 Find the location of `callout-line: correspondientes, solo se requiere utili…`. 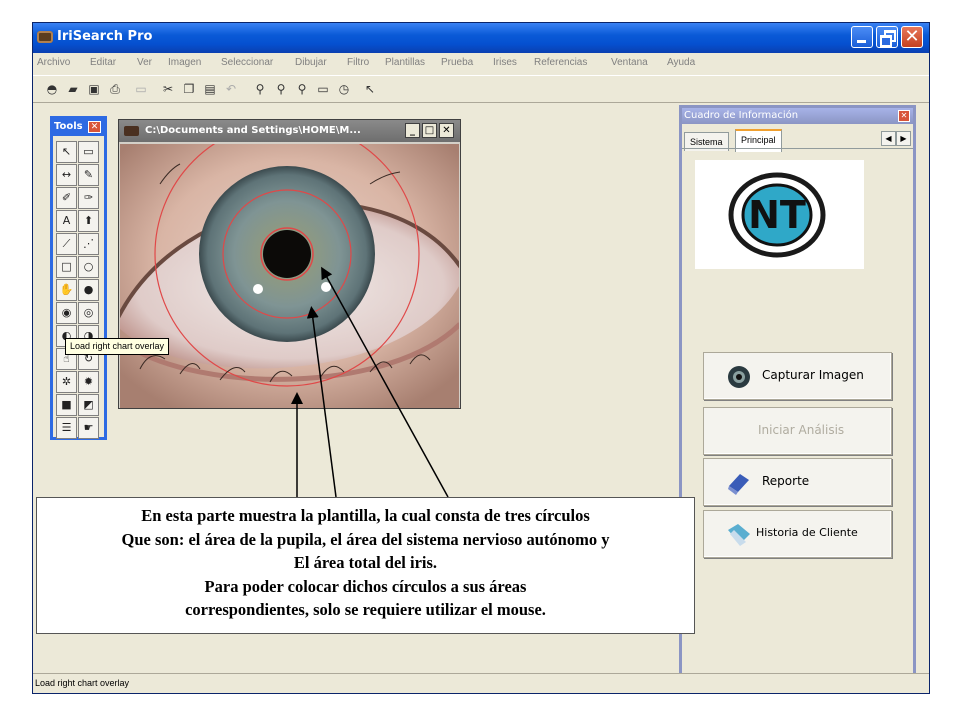

callout-line: correspondientes, solo se requiere utili… is located at coordinates (365, 609).